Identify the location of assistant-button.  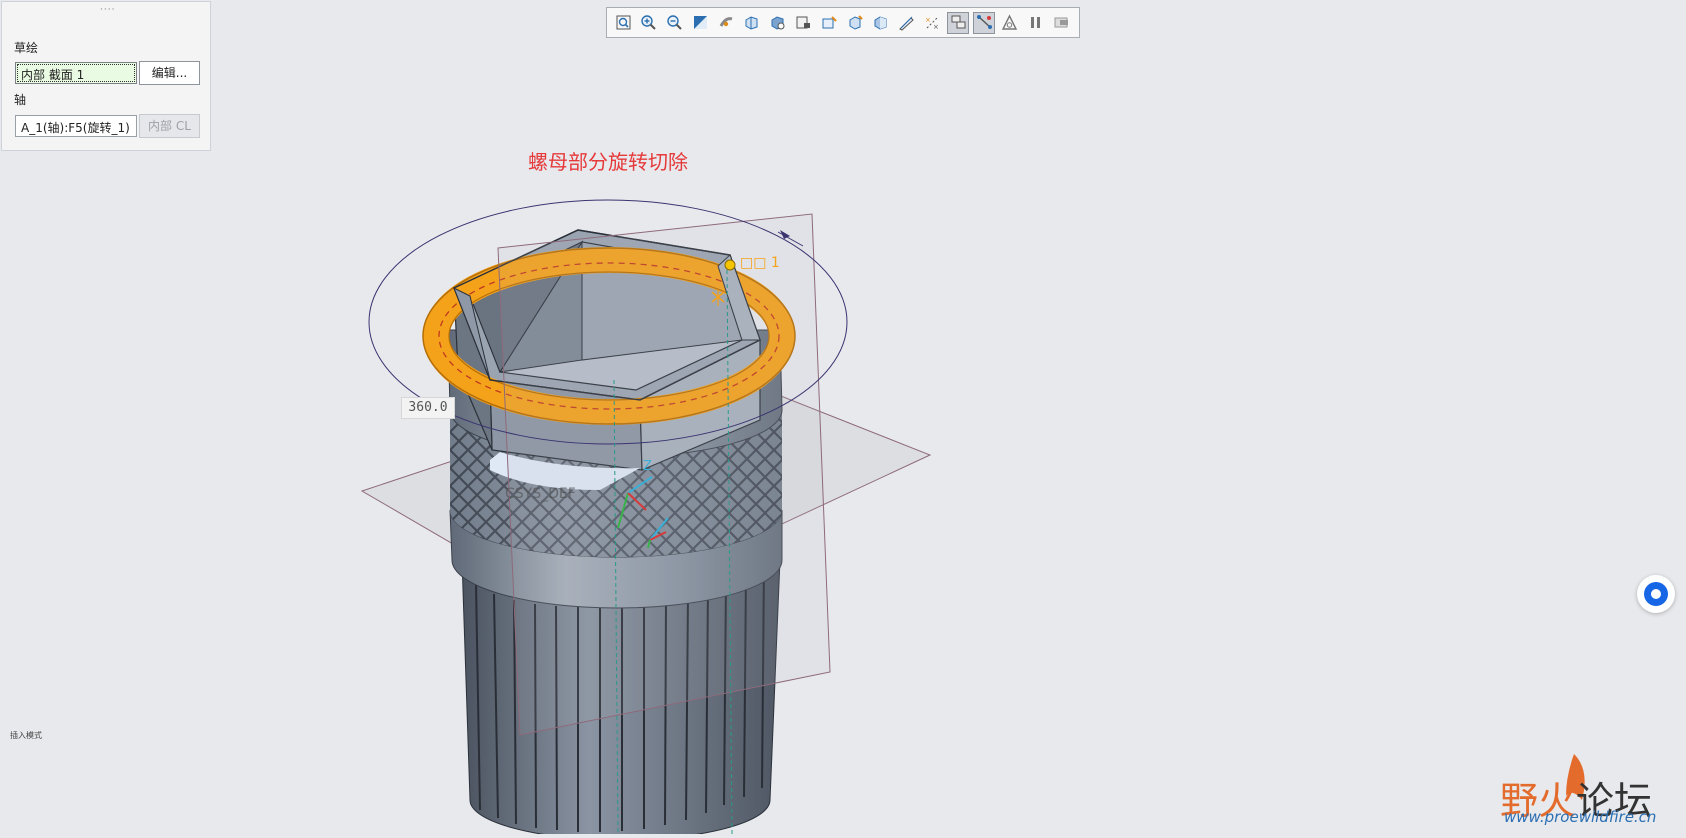
(1656, 594).